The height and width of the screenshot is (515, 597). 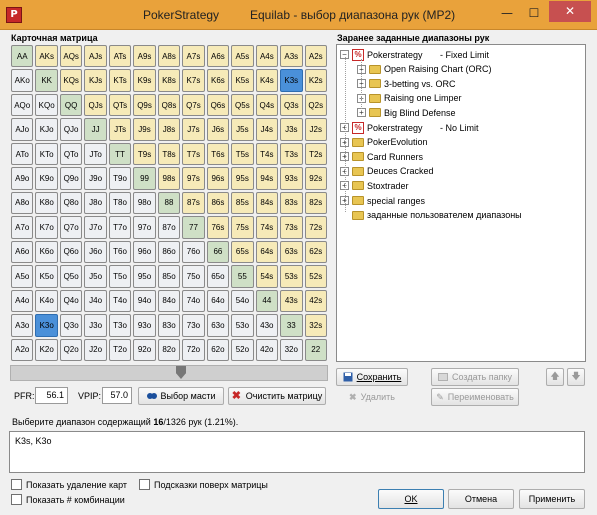 I want to click on hand-cell: K6o, so click(x=46, y=252).